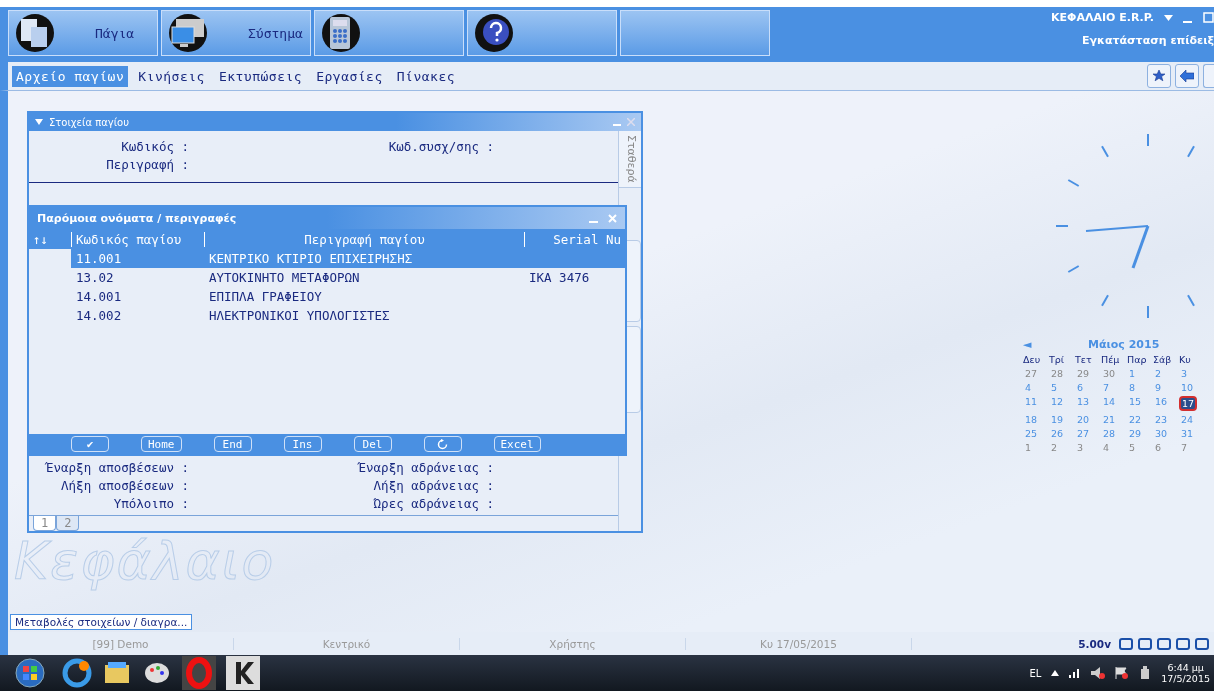 The width and height of the screenshot is (1214, 691). I want to click on previous-month-button: ◄, so click(1055, 344).